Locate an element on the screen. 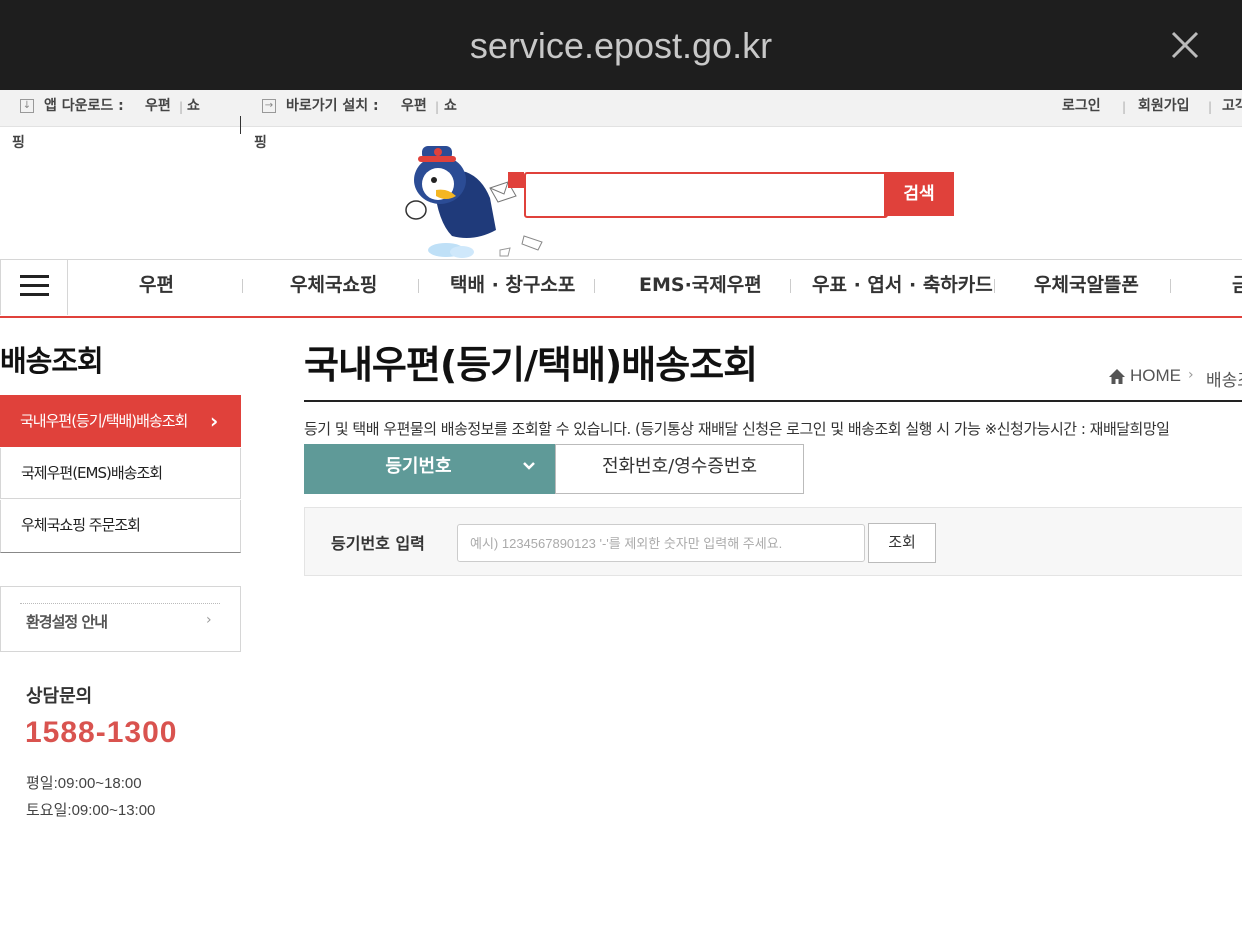 This screenshot has height=946, width=1242. sidebar-item-shopping-order: 우체국쇼핑 주문조회 is located at coordinates (120, 526).